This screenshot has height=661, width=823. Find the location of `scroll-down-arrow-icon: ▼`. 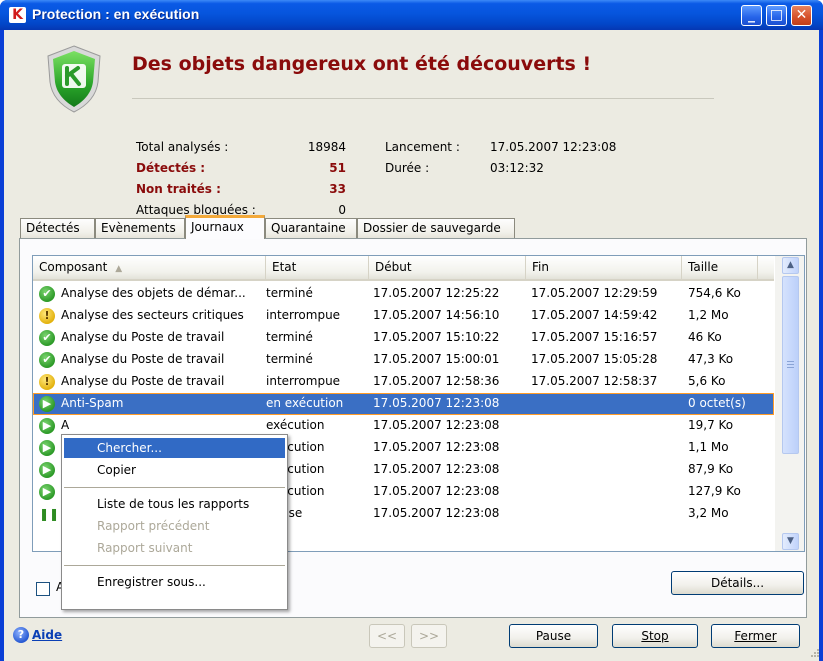

scroll-down-arrow-icon: ▼ is located at coordinates (790, 541).